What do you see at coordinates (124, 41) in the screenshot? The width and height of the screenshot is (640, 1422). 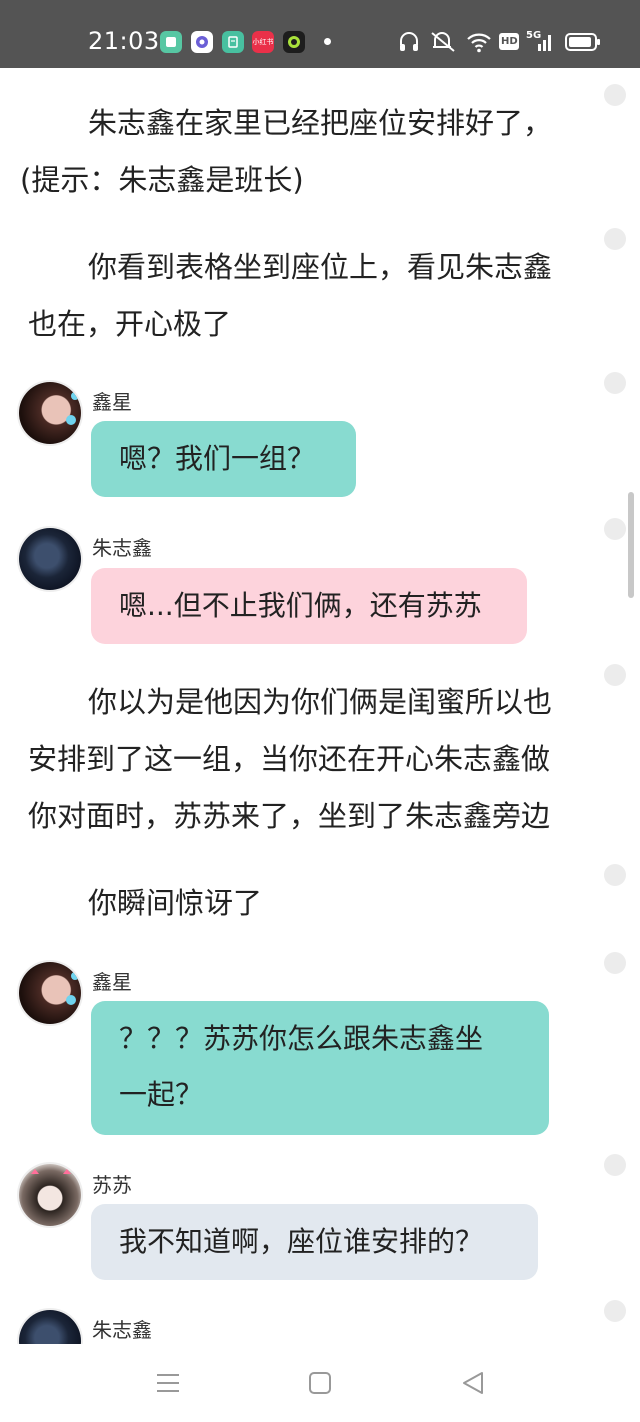 I see `status-time: 21:03` at bounding box center [124, 41].